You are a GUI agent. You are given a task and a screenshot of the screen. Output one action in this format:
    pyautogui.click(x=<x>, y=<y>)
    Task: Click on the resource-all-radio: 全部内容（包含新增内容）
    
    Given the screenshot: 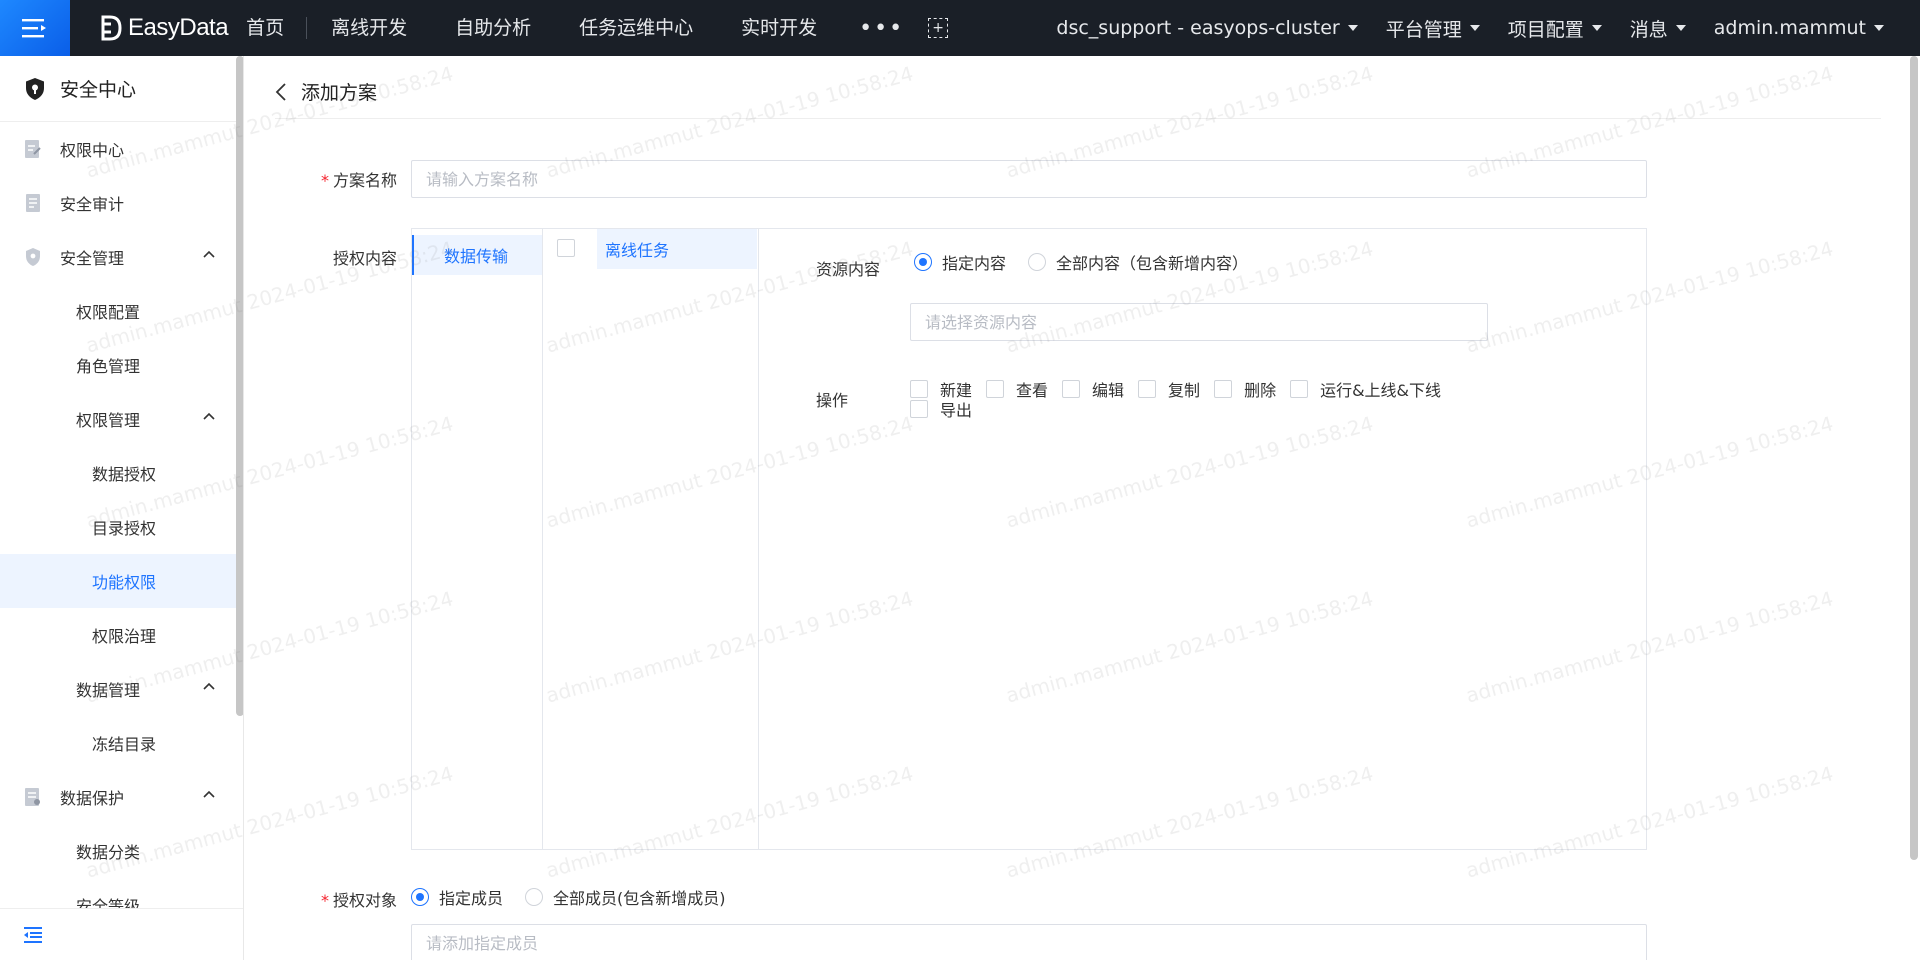 What is the action you would take?
    pyautogui.click(x=1138, y=262)
    